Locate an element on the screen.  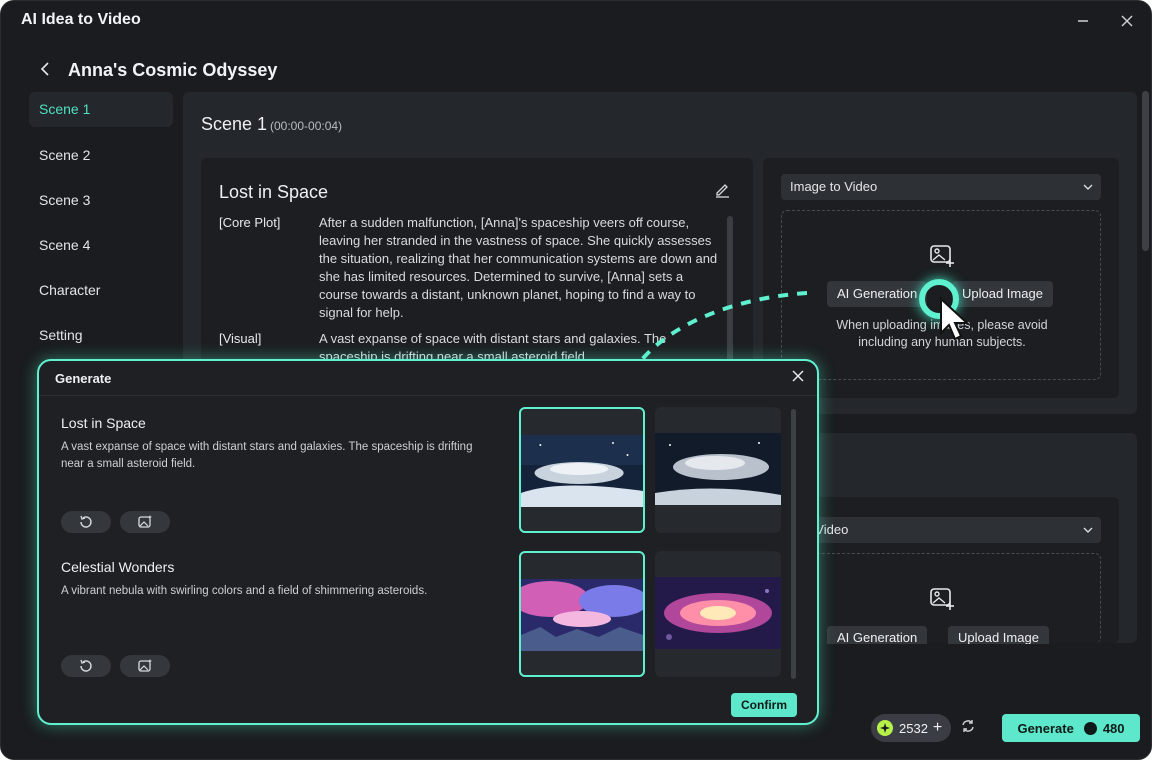
sidebar-item-scene-2: Scene 2 is located at coordinates (101, 159).